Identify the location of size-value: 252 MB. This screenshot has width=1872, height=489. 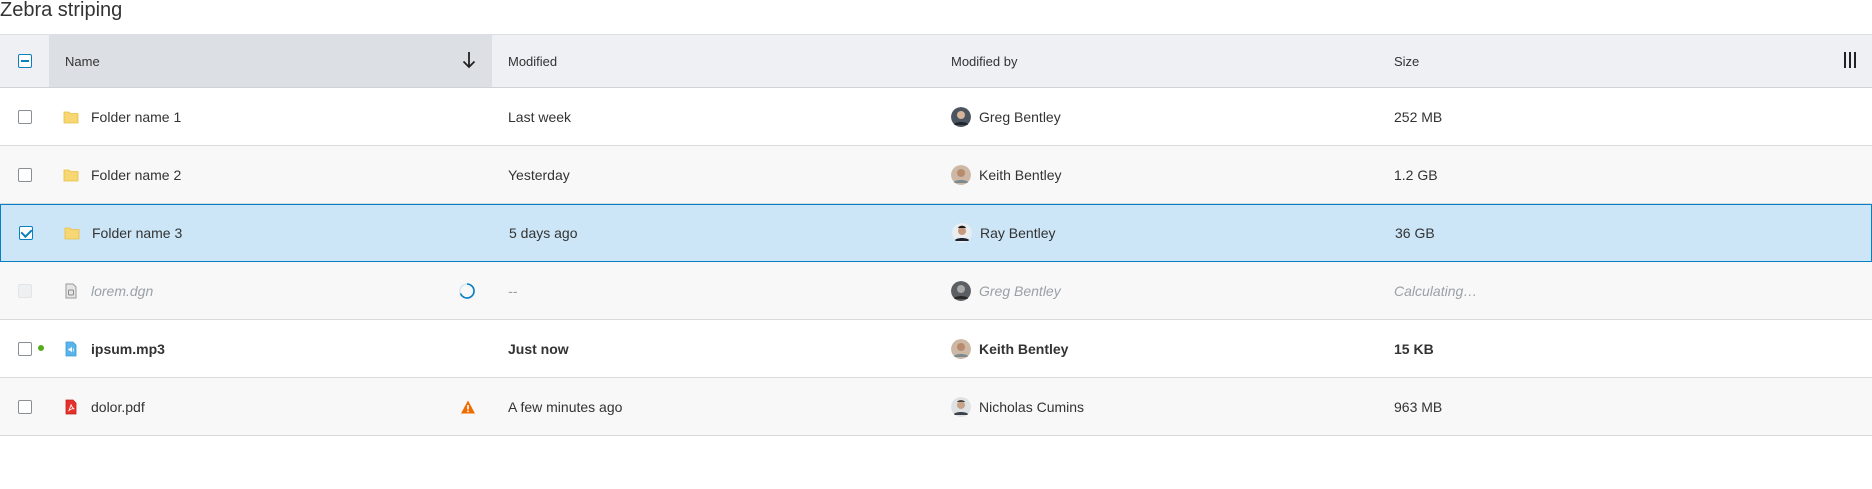
(1418, 116).